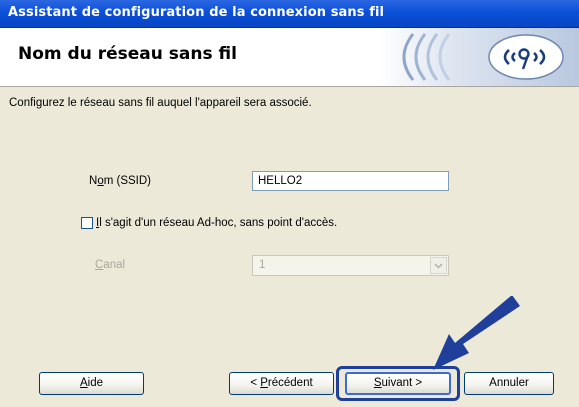 This screenshot has height=407, width=579. I want to click on wizard-header: Nom du réseau sans fil, so click(289, 57).